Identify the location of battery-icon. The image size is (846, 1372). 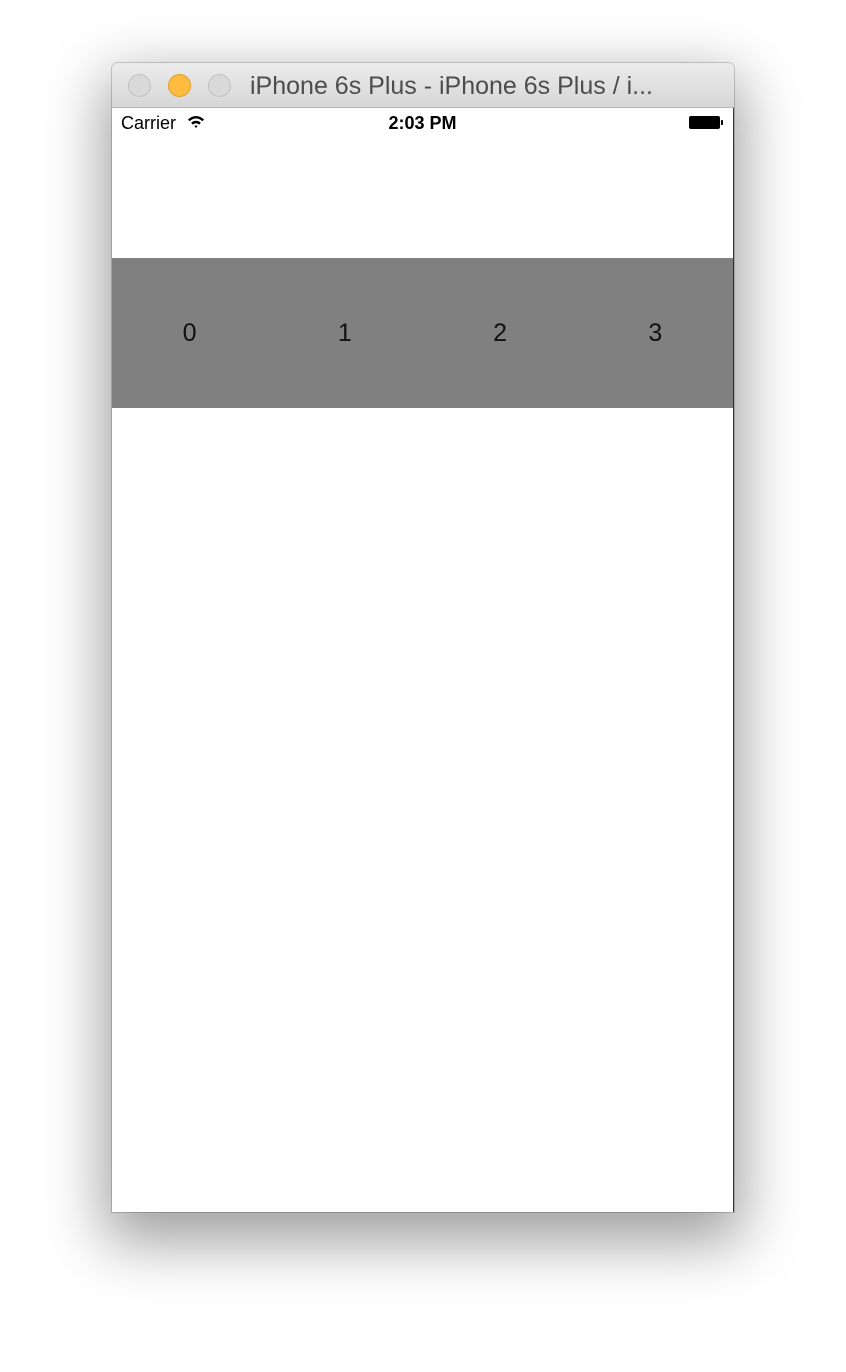
(706, 122).